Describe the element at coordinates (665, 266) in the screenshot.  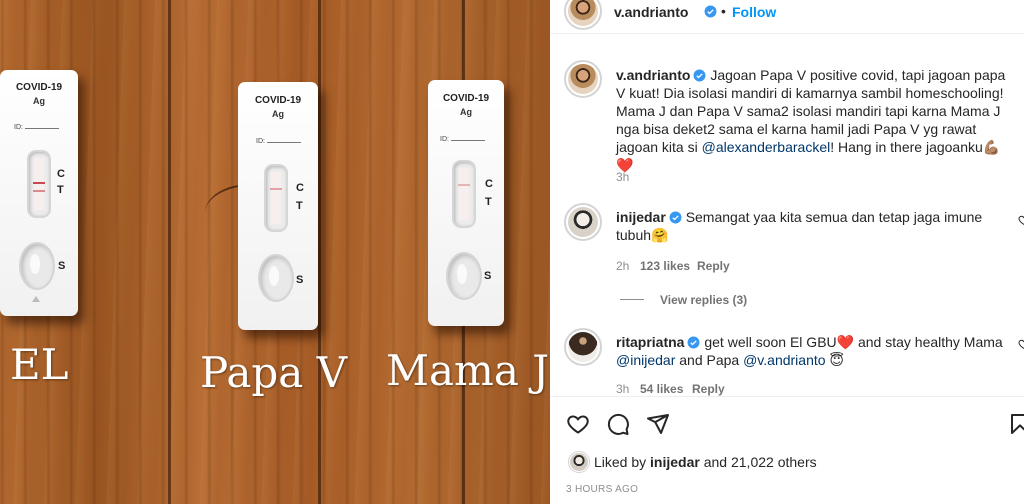
I see `comment-likes: 123 likes` at that location.